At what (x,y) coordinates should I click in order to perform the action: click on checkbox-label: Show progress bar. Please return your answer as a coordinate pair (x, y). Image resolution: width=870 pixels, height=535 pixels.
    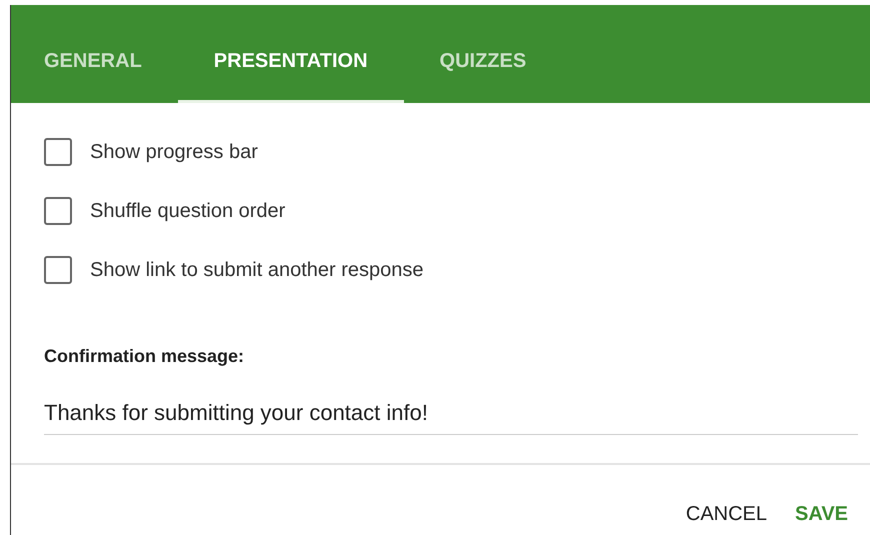
    Looking at the image, I should click on (174, 152).